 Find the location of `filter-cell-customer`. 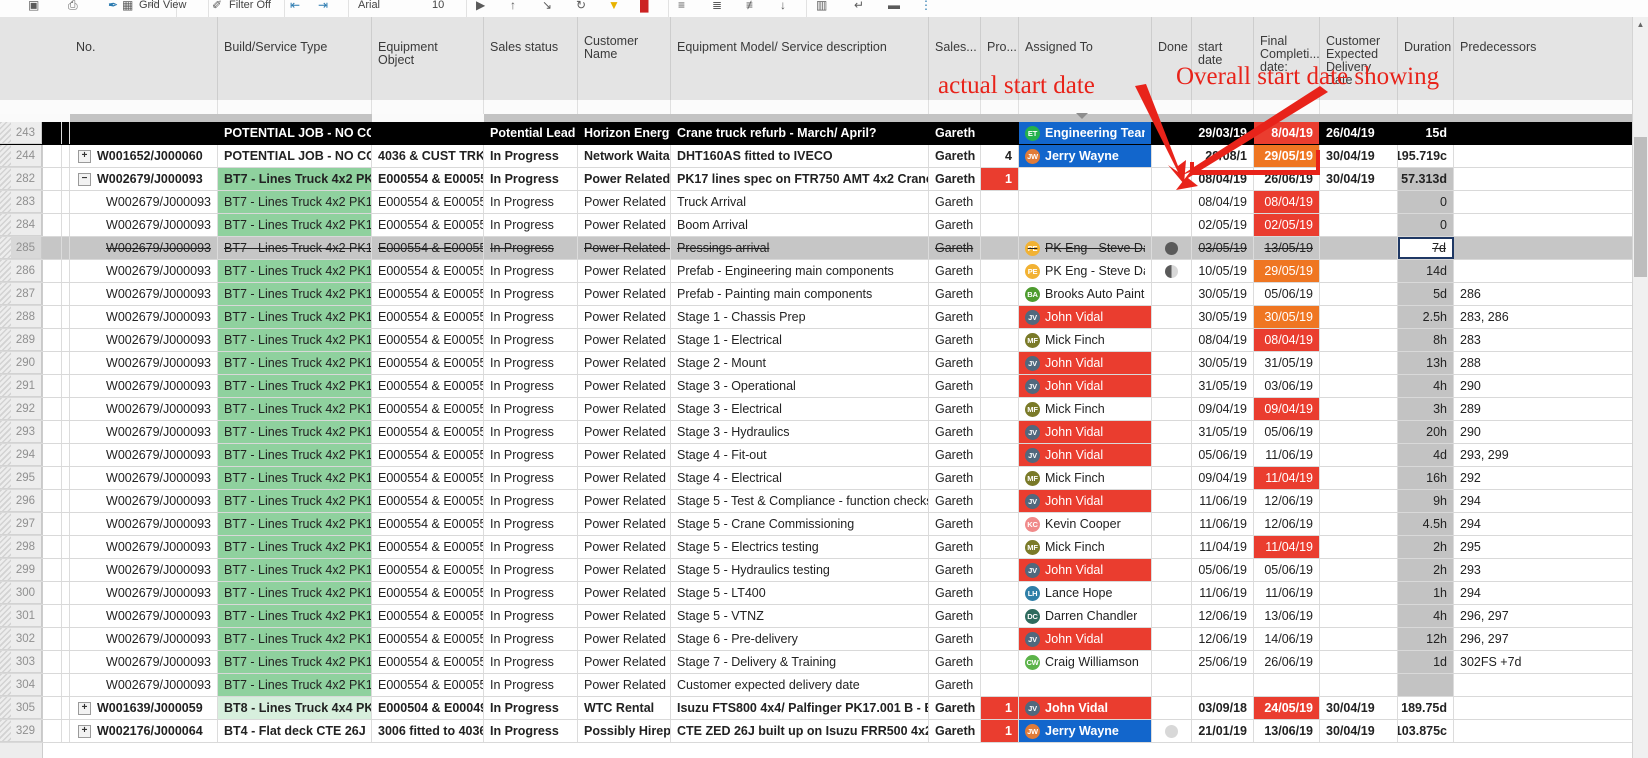

filter-cell-customer is located at coordinates (624, 107).